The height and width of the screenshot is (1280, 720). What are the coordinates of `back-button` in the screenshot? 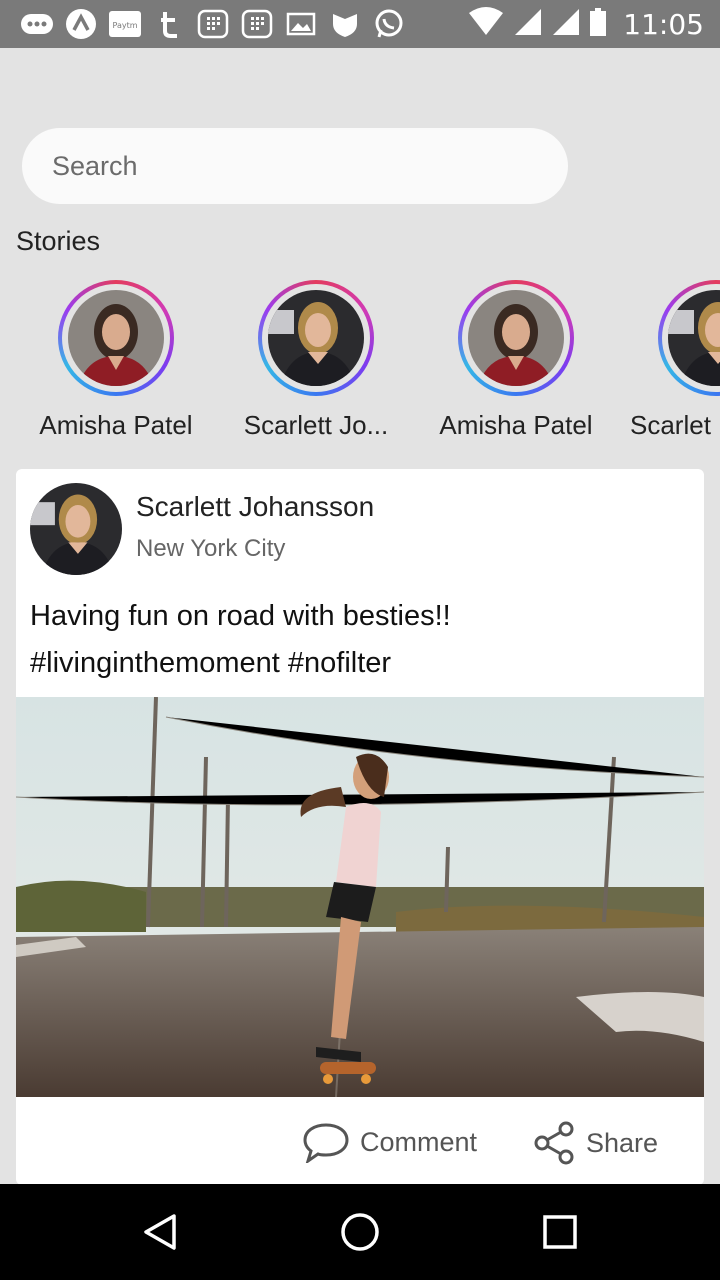 It's located at (160, 1232).